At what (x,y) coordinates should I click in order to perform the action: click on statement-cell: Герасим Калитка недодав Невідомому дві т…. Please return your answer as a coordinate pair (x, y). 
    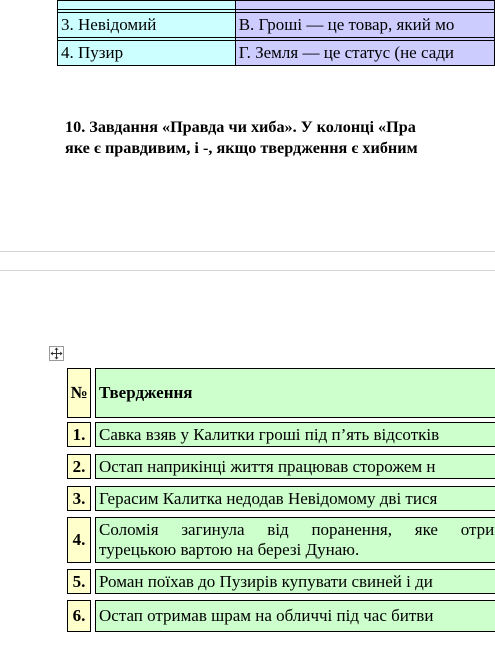
    Looking at the image, I should click on (295, 498).